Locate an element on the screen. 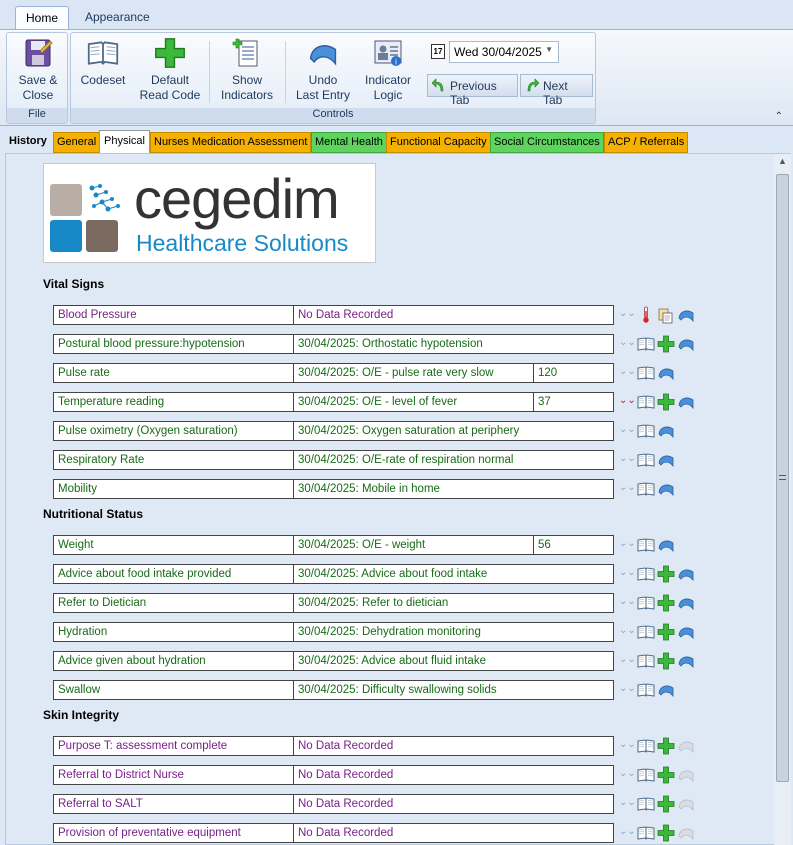 The image size is (793, 845). indicator-logic-button: i Indicator Logic is located at coordinates (388, 70).